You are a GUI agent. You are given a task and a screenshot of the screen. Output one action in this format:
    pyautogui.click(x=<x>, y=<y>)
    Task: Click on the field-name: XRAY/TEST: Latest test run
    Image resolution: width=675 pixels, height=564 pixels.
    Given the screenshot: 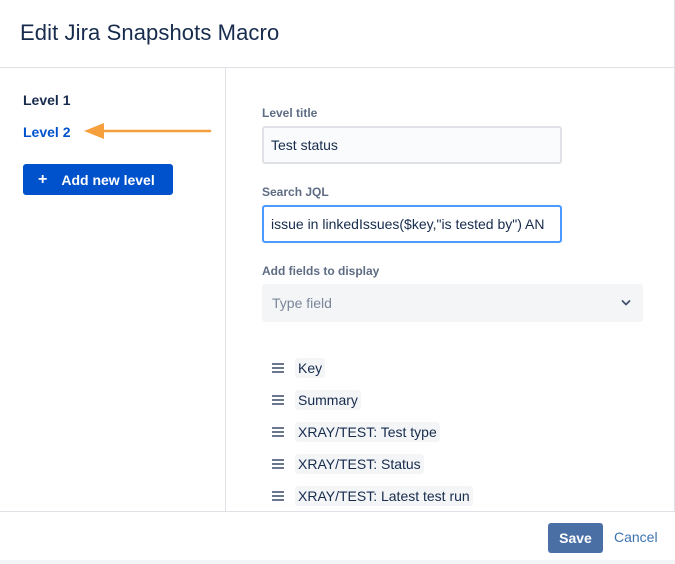 What is the action you would take?
    pyautogui.click(x=384, y=496)
    